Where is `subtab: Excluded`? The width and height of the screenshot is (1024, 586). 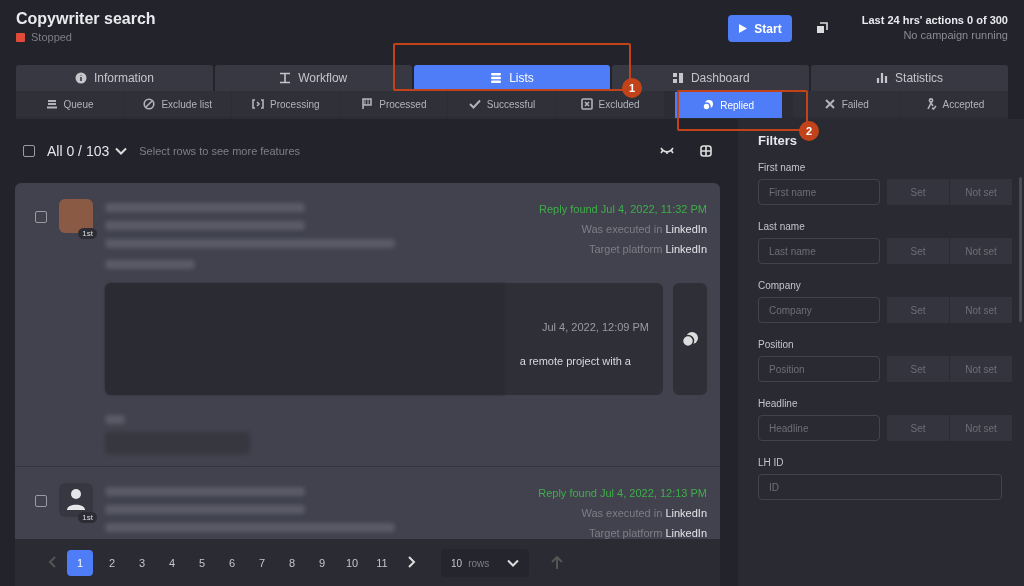
subtab: Excluded is located at coordinates (610, 104).